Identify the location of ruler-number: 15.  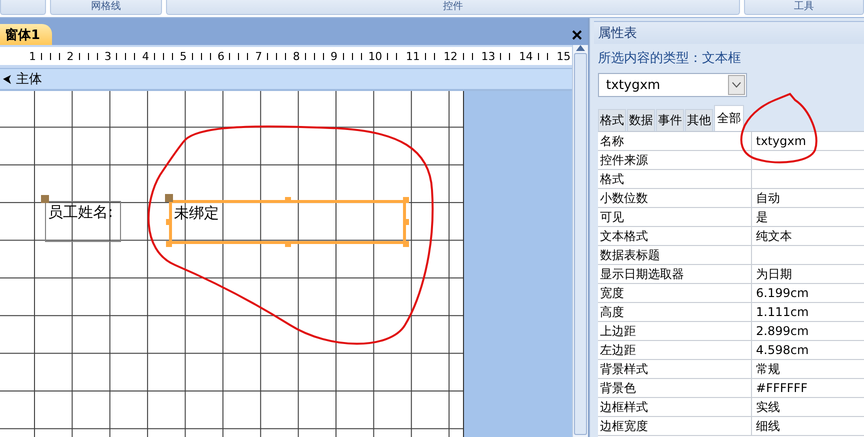
(563, 56).